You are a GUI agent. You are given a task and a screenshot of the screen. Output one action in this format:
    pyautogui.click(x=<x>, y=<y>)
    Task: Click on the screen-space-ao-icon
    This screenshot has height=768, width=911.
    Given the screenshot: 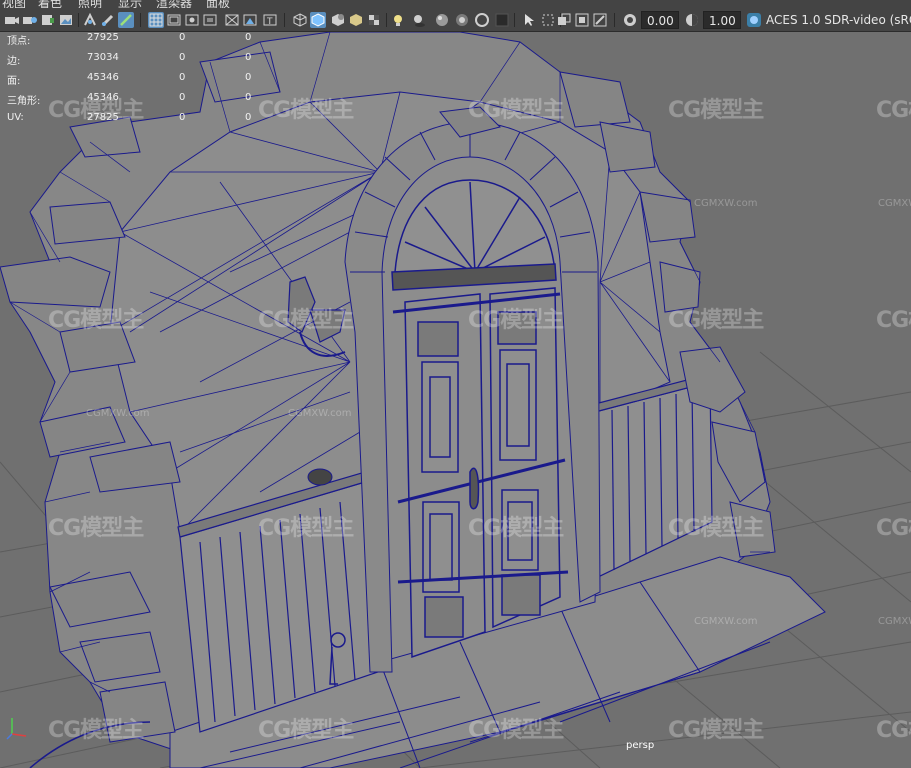 What is the action you would take?
    pyautogui.click(x=442, y=20)
    